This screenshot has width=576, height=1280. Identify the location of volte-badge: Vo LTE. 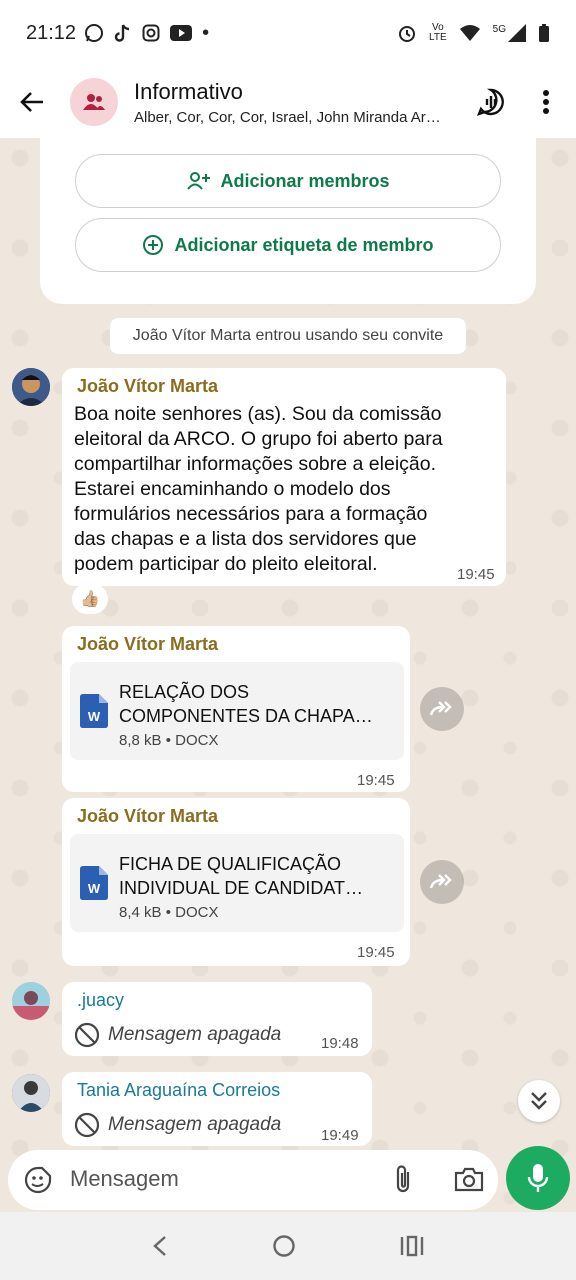
(438, 32).